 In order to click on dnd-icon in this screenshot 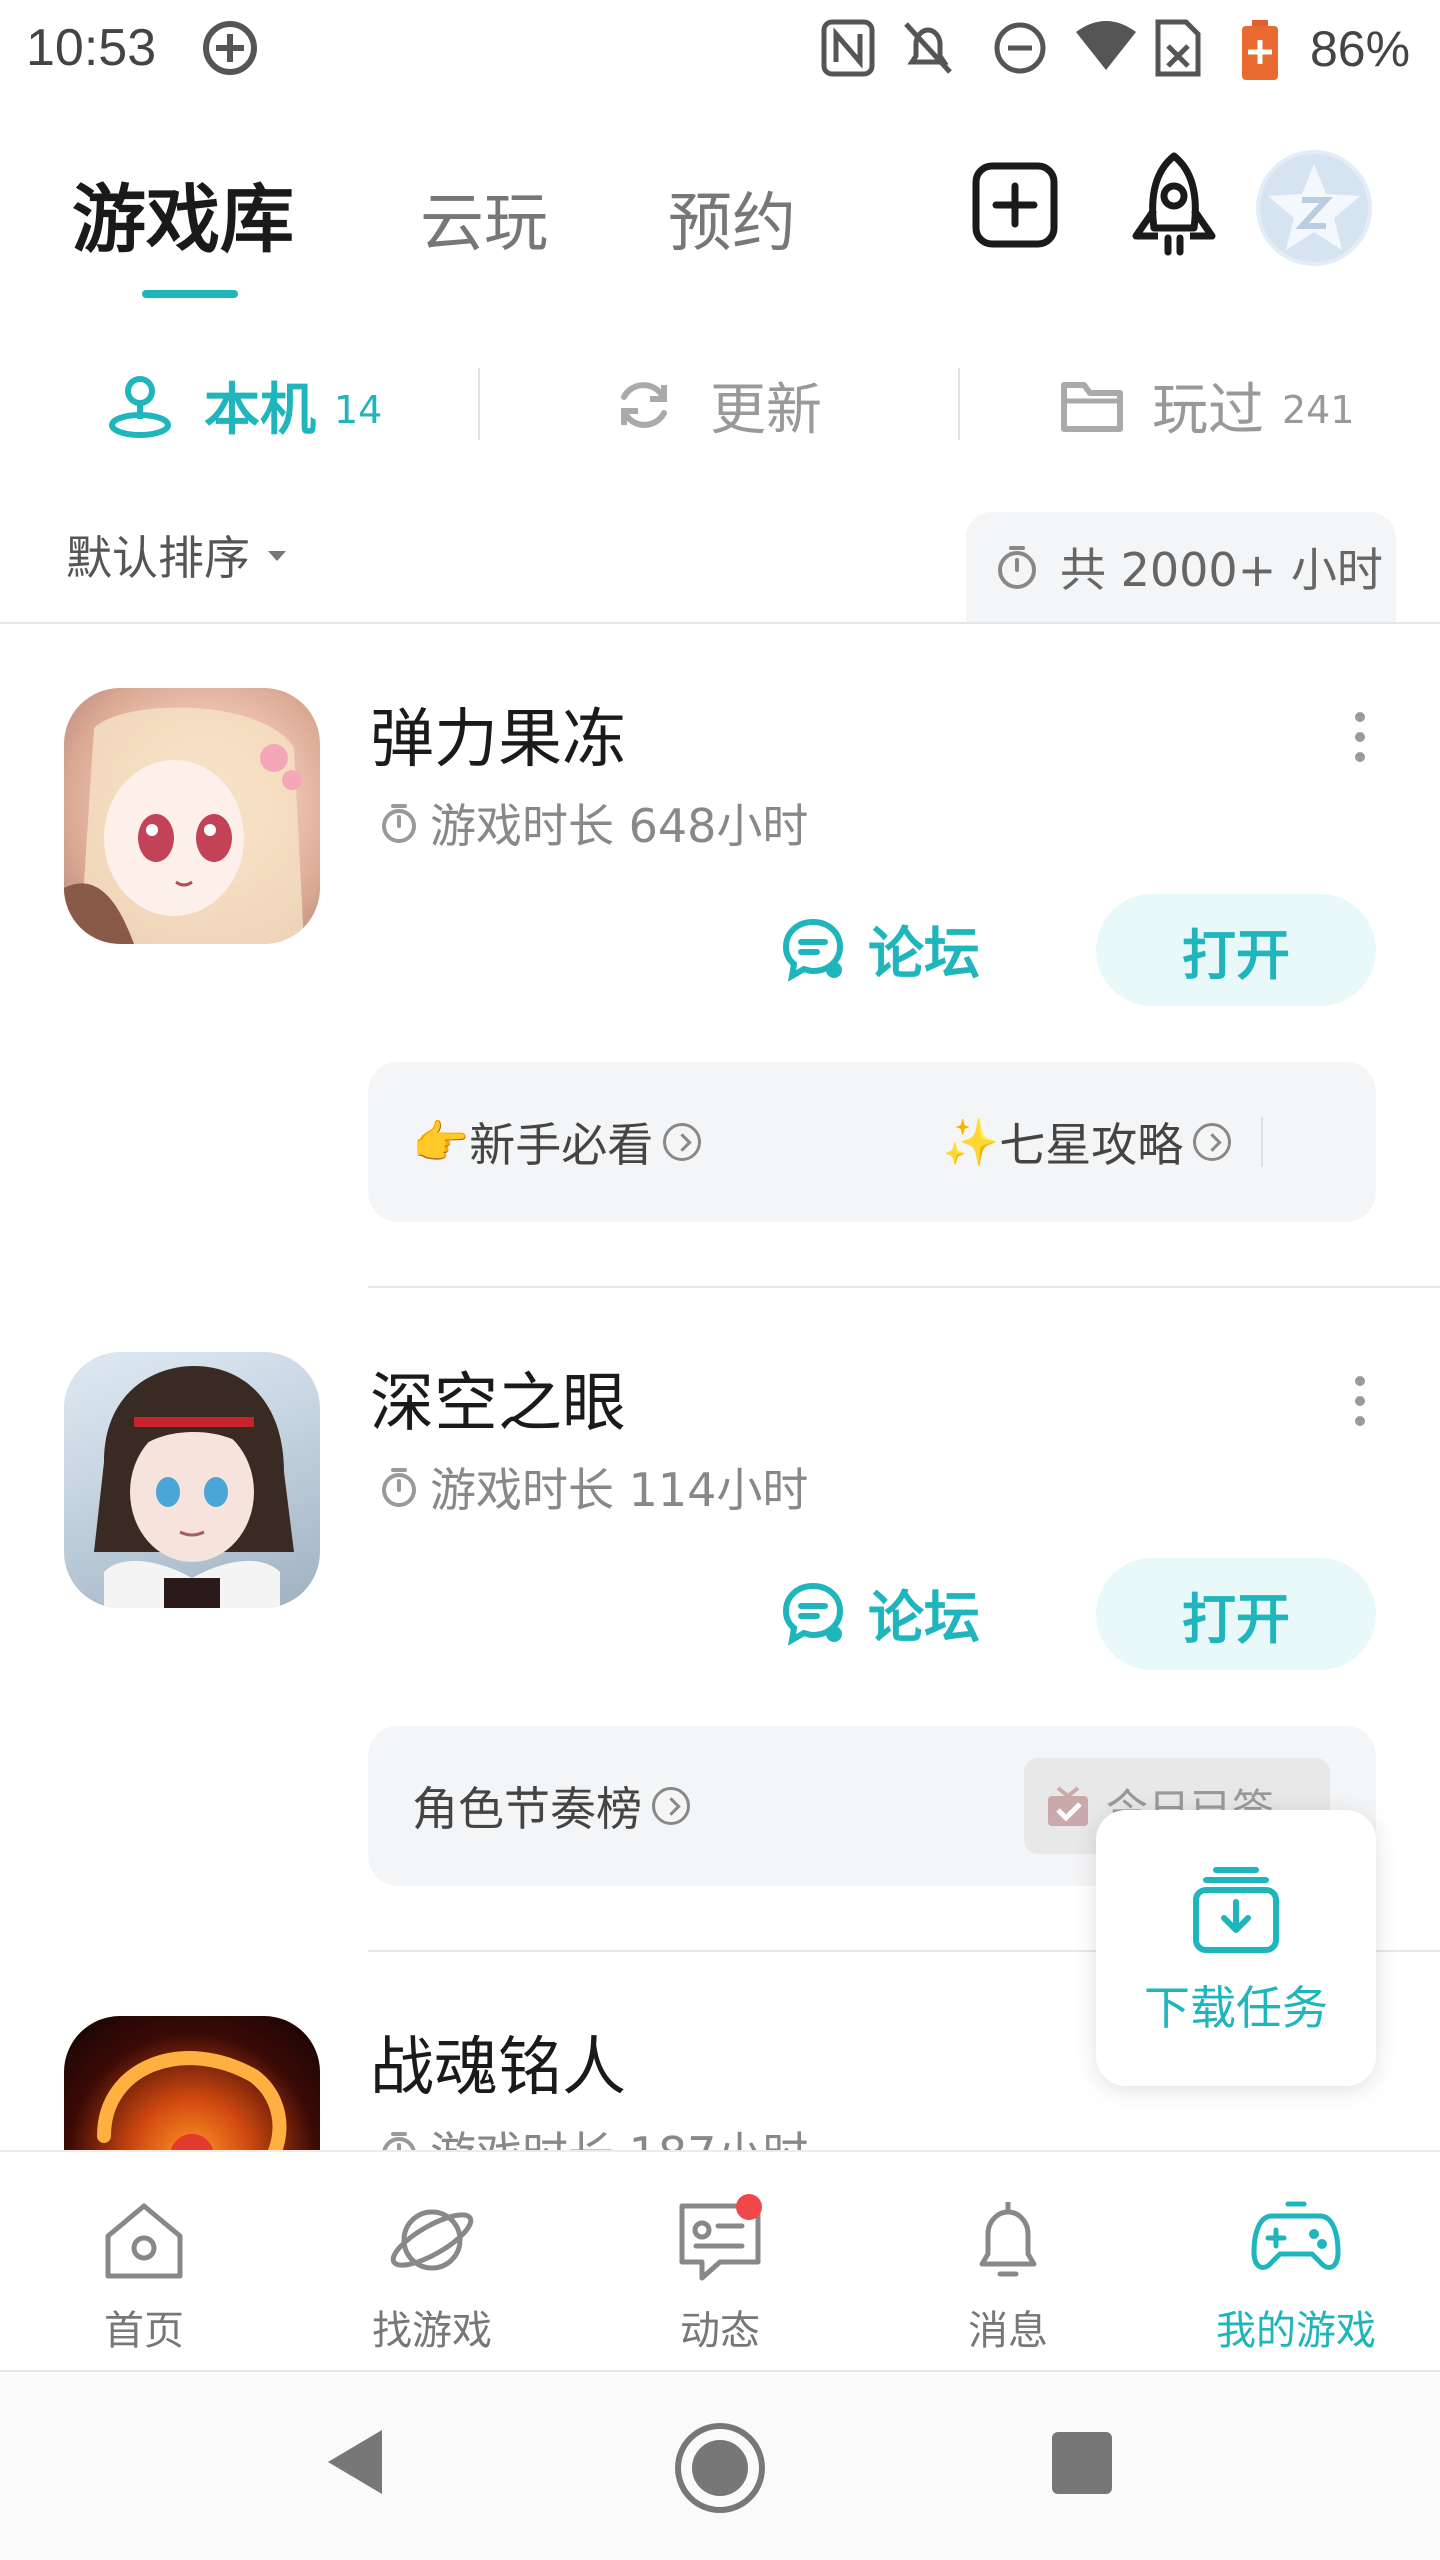, I will do `click(1020, 48)`.